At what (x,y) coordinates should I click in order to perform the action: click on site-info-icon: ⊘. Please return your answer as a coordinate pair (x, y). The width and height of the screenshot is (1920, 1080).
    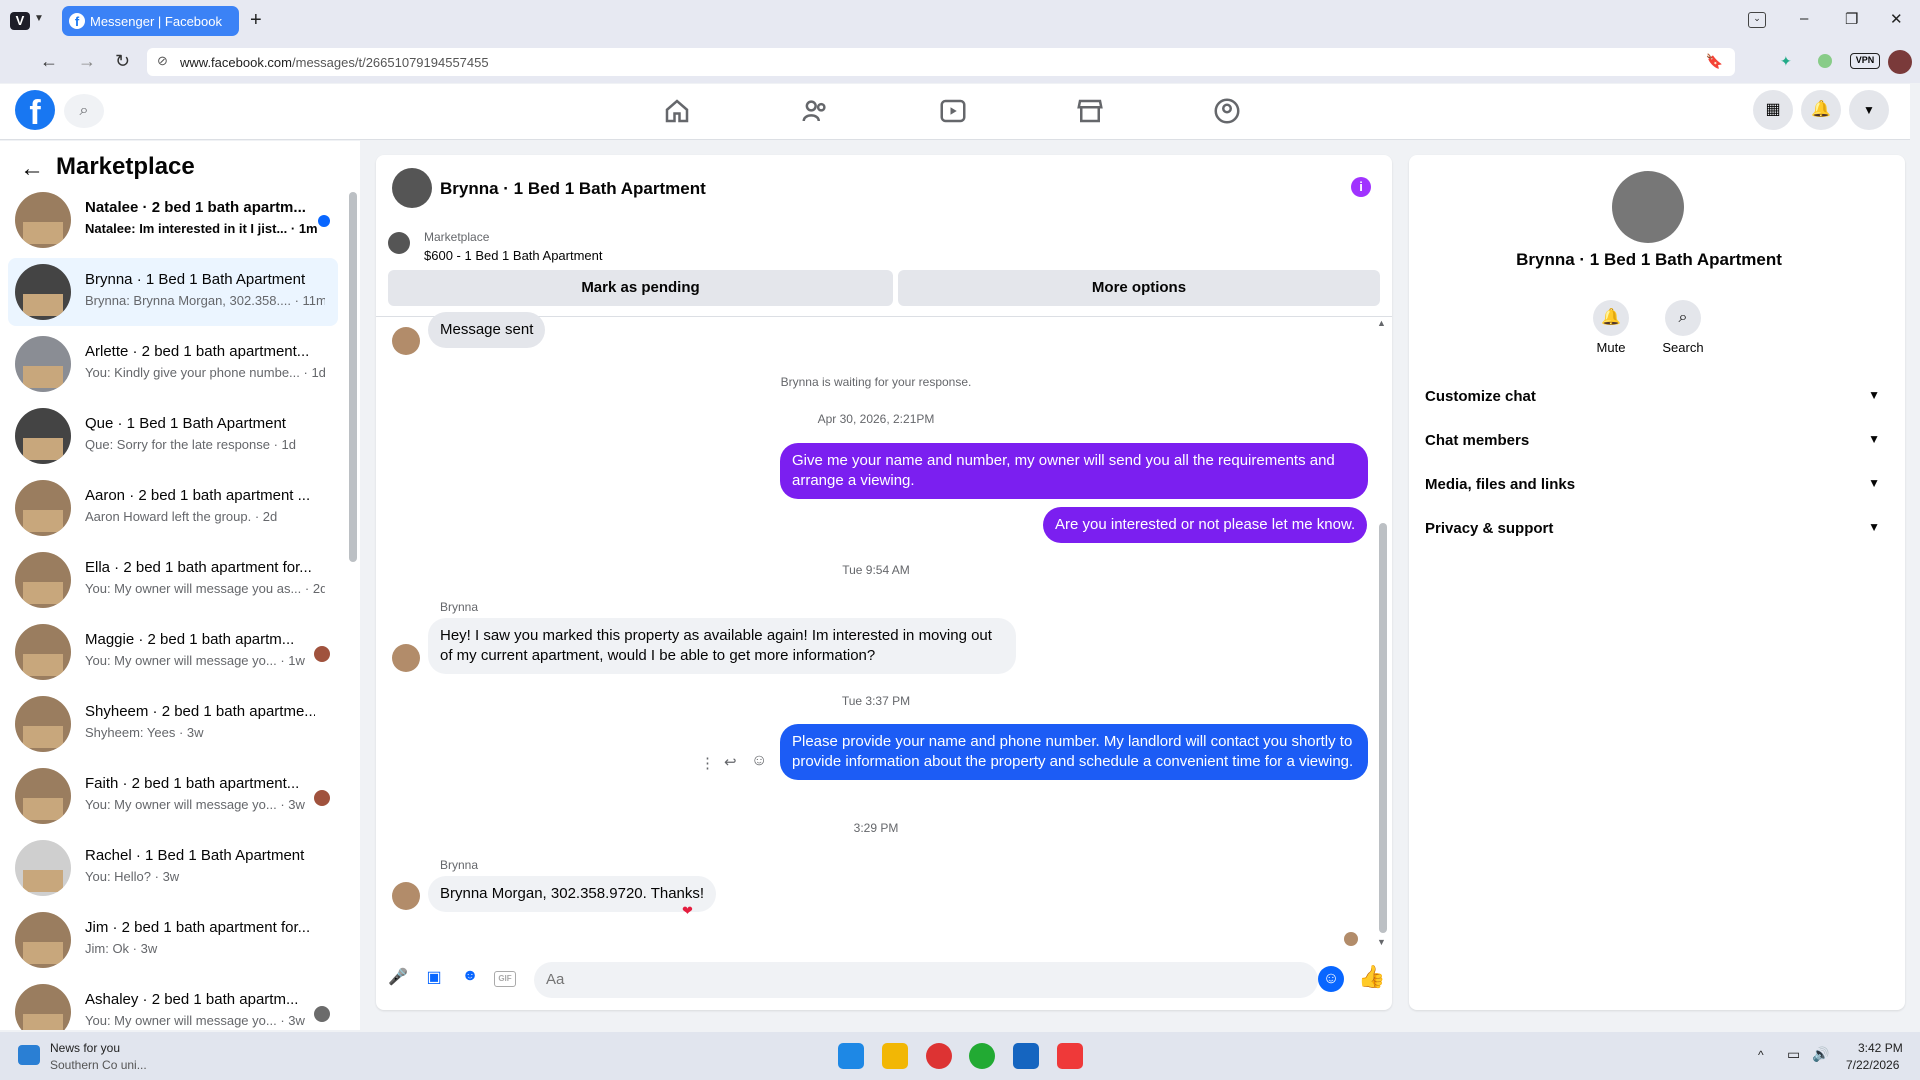
    Looking at the image, I should click on (162, 61).